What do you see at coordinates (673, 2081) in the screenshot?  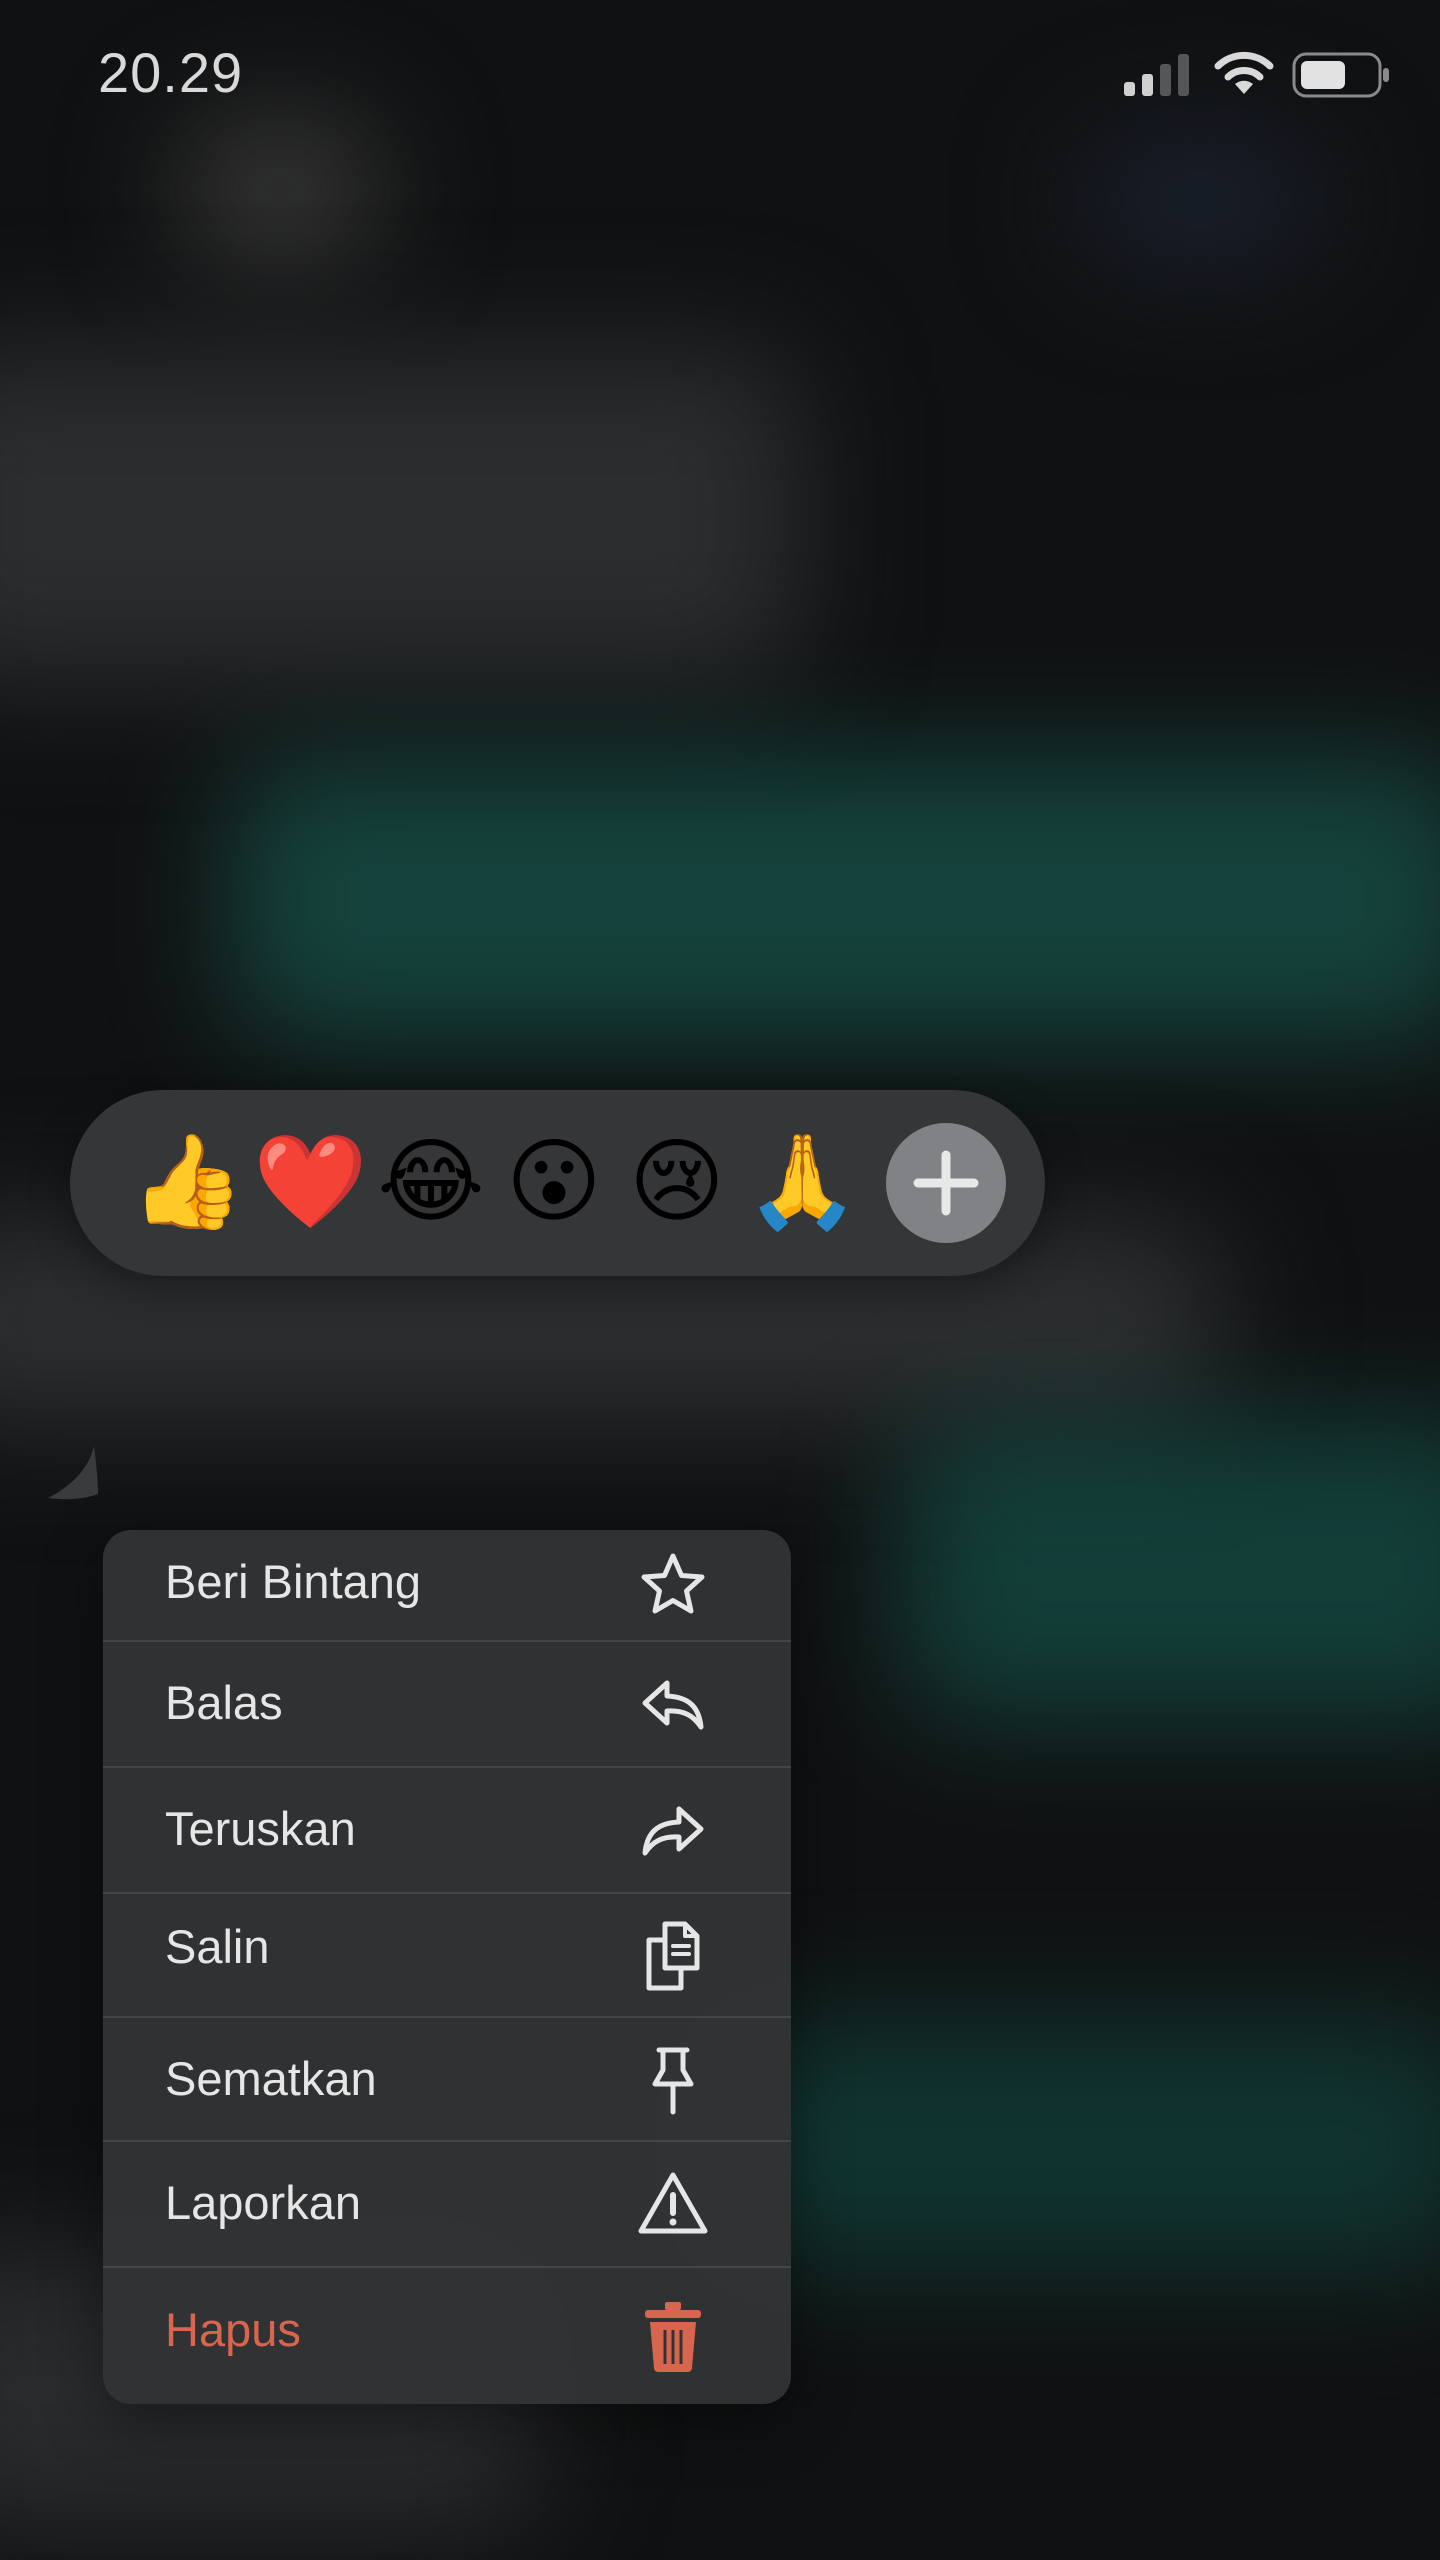 I see `pin-icon` at bounding box center [673, 2081].